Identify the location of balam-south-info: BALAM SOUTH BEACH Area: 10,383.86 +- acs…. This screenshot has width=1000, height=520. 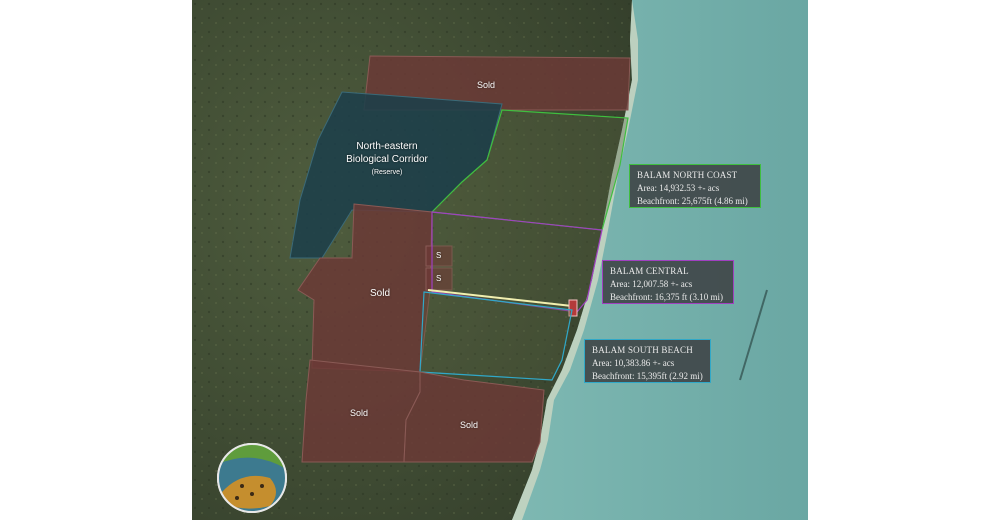
(647, 361).